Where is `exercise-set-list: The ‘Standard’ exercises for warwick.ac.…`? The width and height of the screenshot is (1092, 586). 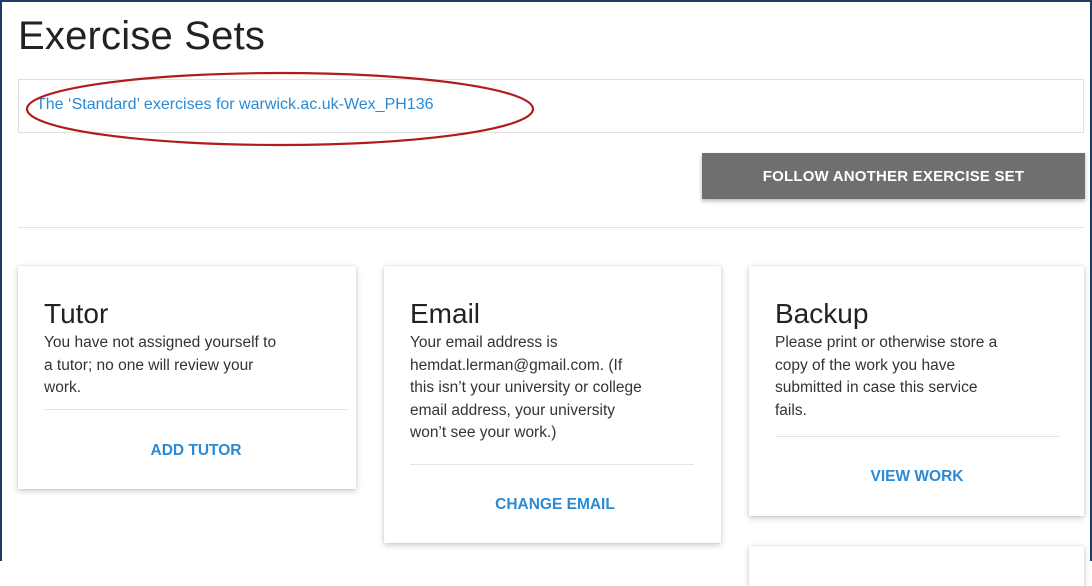 exercise-set-list: The ‘Standard’ exercises for warwick.ac.… is located at coordinates (551, 106).